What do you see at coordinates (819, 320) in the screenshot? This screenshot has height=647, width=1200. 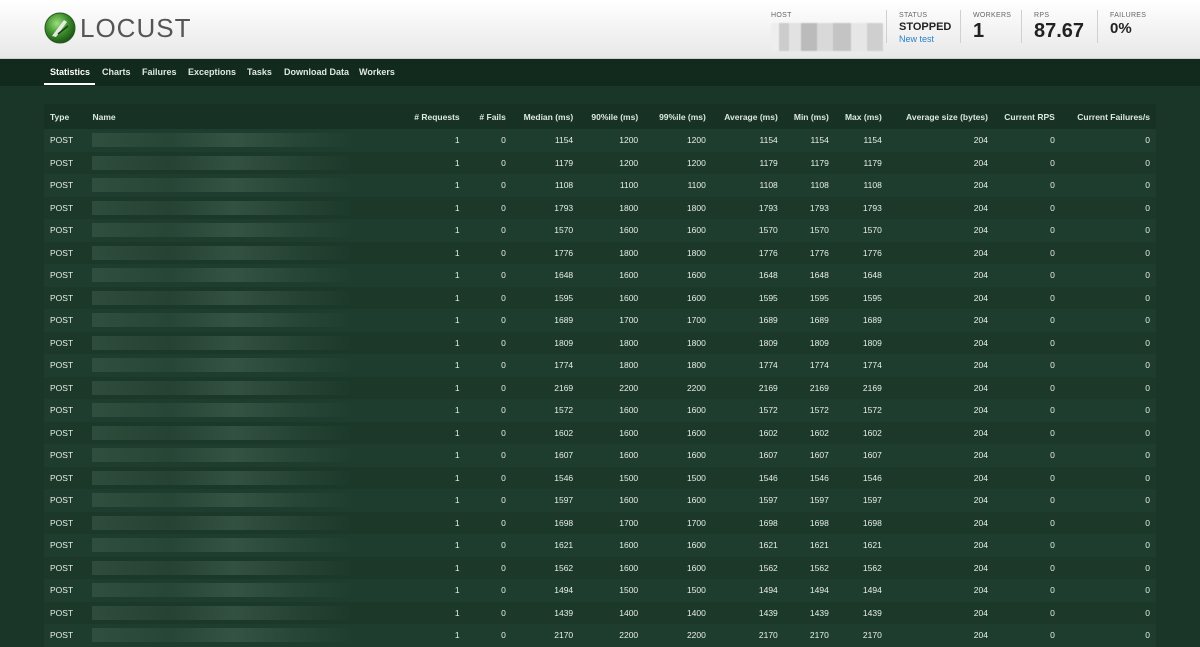 I see `cell-min: 1689` at bounding box center [819, 320].